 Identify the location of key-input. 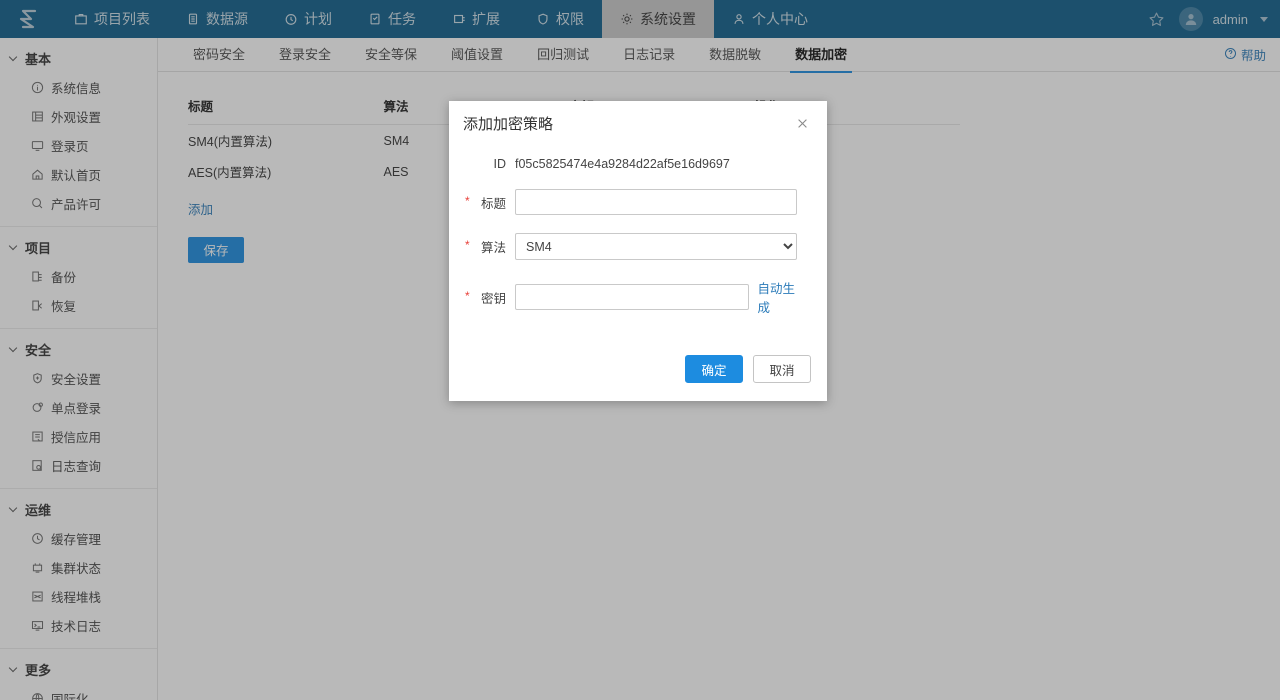
(632, 297).